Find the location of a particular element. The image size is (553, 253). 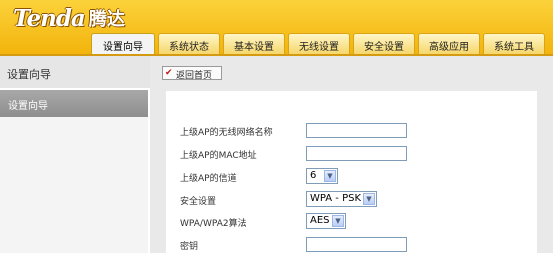

brand-name-cn: 腾达 is located at coordinates (106, 19).